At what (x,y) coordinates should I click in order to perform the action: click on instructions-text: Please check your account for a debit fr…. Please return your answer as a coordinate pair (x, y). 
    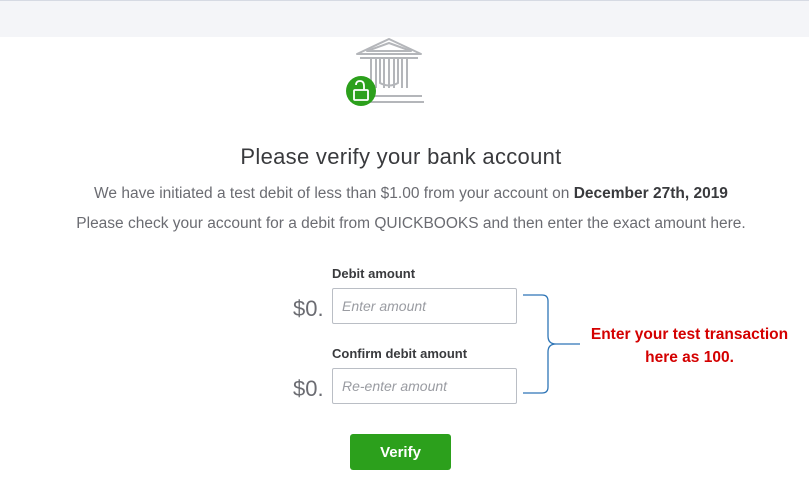
    Looking at the image, I should click on (411, 223).